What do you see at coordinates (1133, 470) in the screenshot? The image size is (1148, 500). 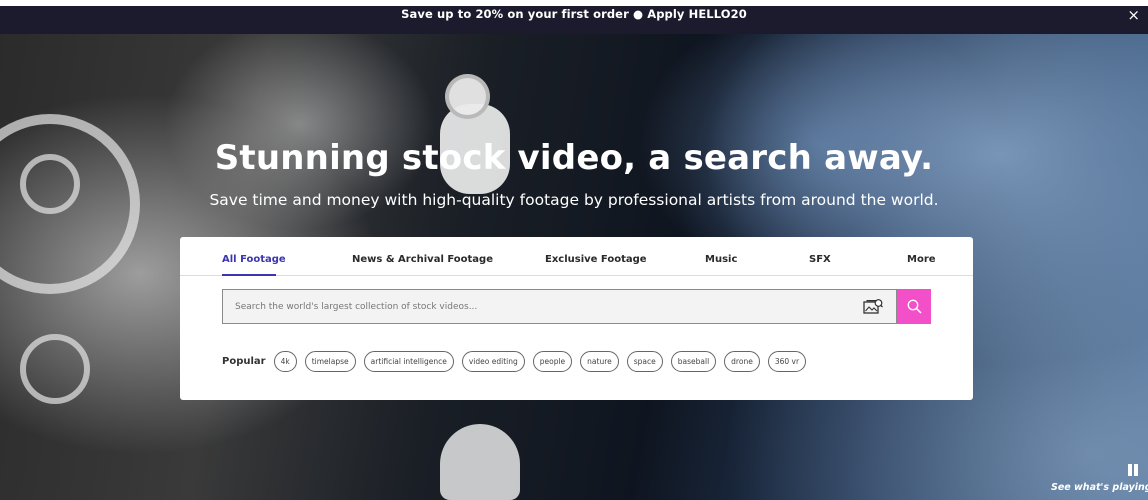 I see `pause-icon` at bounding box center [1133, 470].